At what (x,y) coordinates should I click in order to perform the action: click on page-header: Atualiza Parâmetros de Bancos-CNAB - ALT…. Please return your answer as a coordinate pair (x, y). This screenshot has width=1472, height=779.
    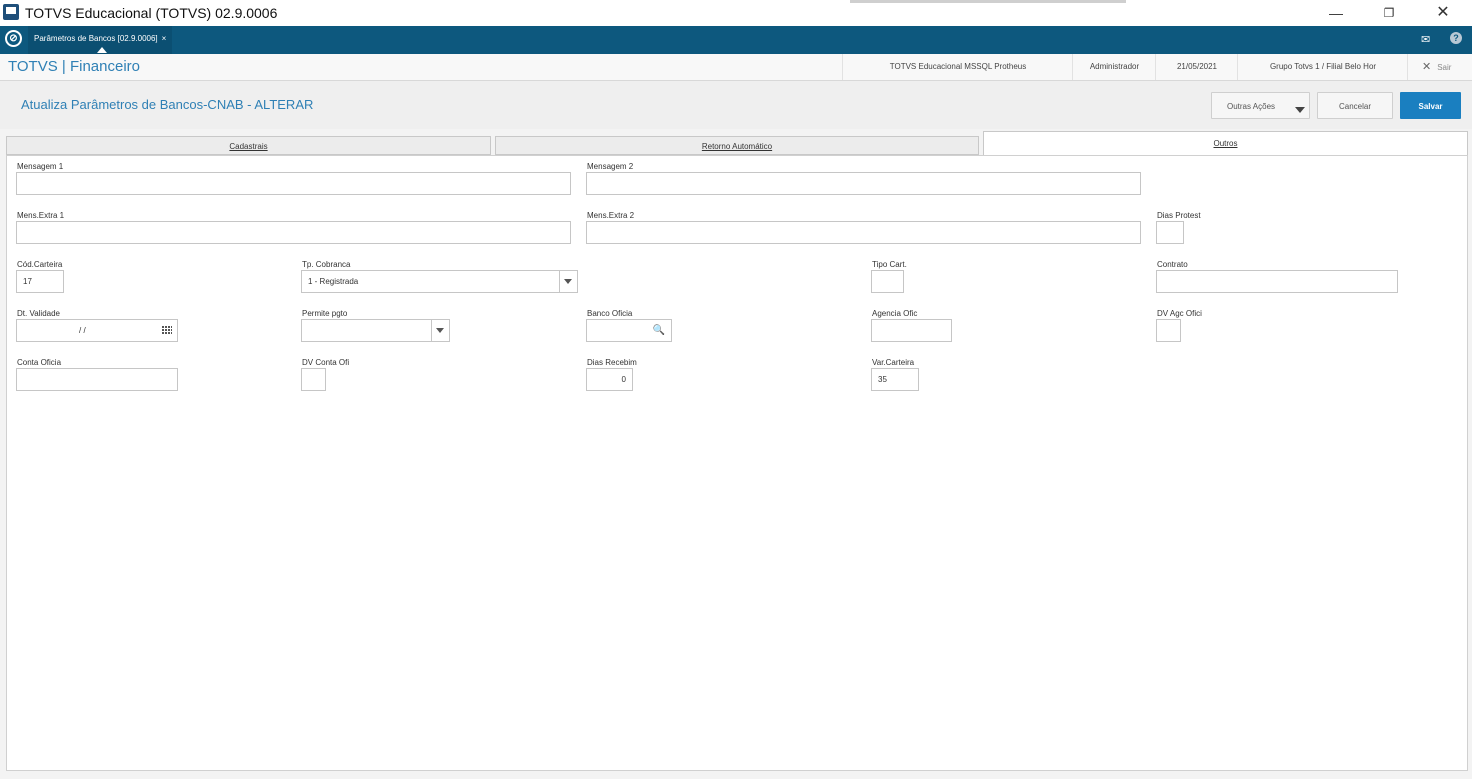
    Looking at the image, I should click on (736, 105).